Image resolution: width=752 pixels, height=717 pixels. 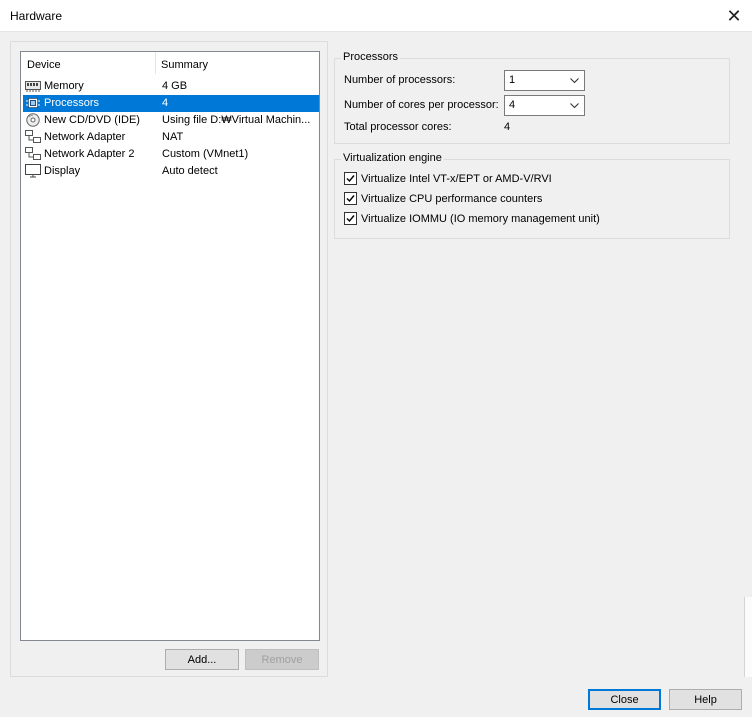 I want to click on cd-dvd-icon, so click(x=33, y=120).